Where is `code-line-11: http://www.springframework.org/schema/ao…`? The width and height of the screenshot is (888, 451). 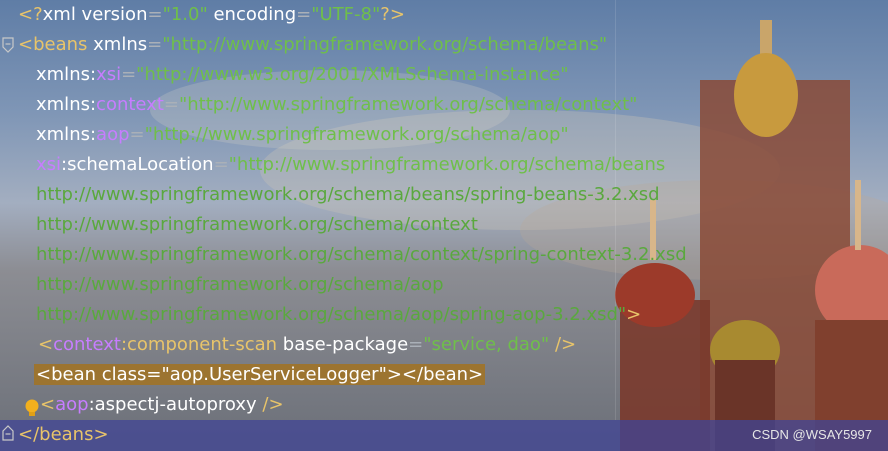 code-line-11: http://www.springframework.org/schema/ao… is located at coordinates (338, 315).